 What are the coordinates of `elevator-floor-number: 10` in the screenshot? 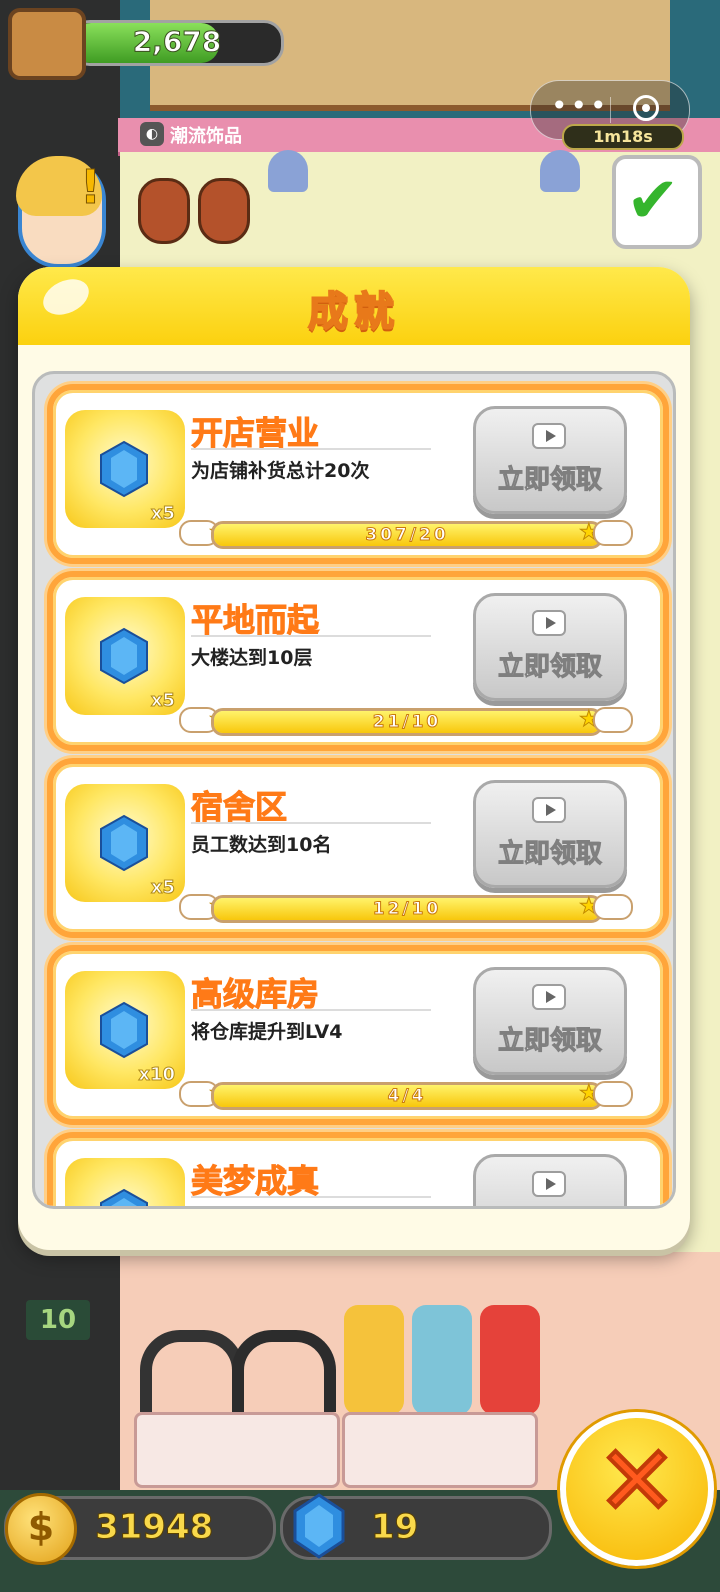 It's located at (58, 1320).